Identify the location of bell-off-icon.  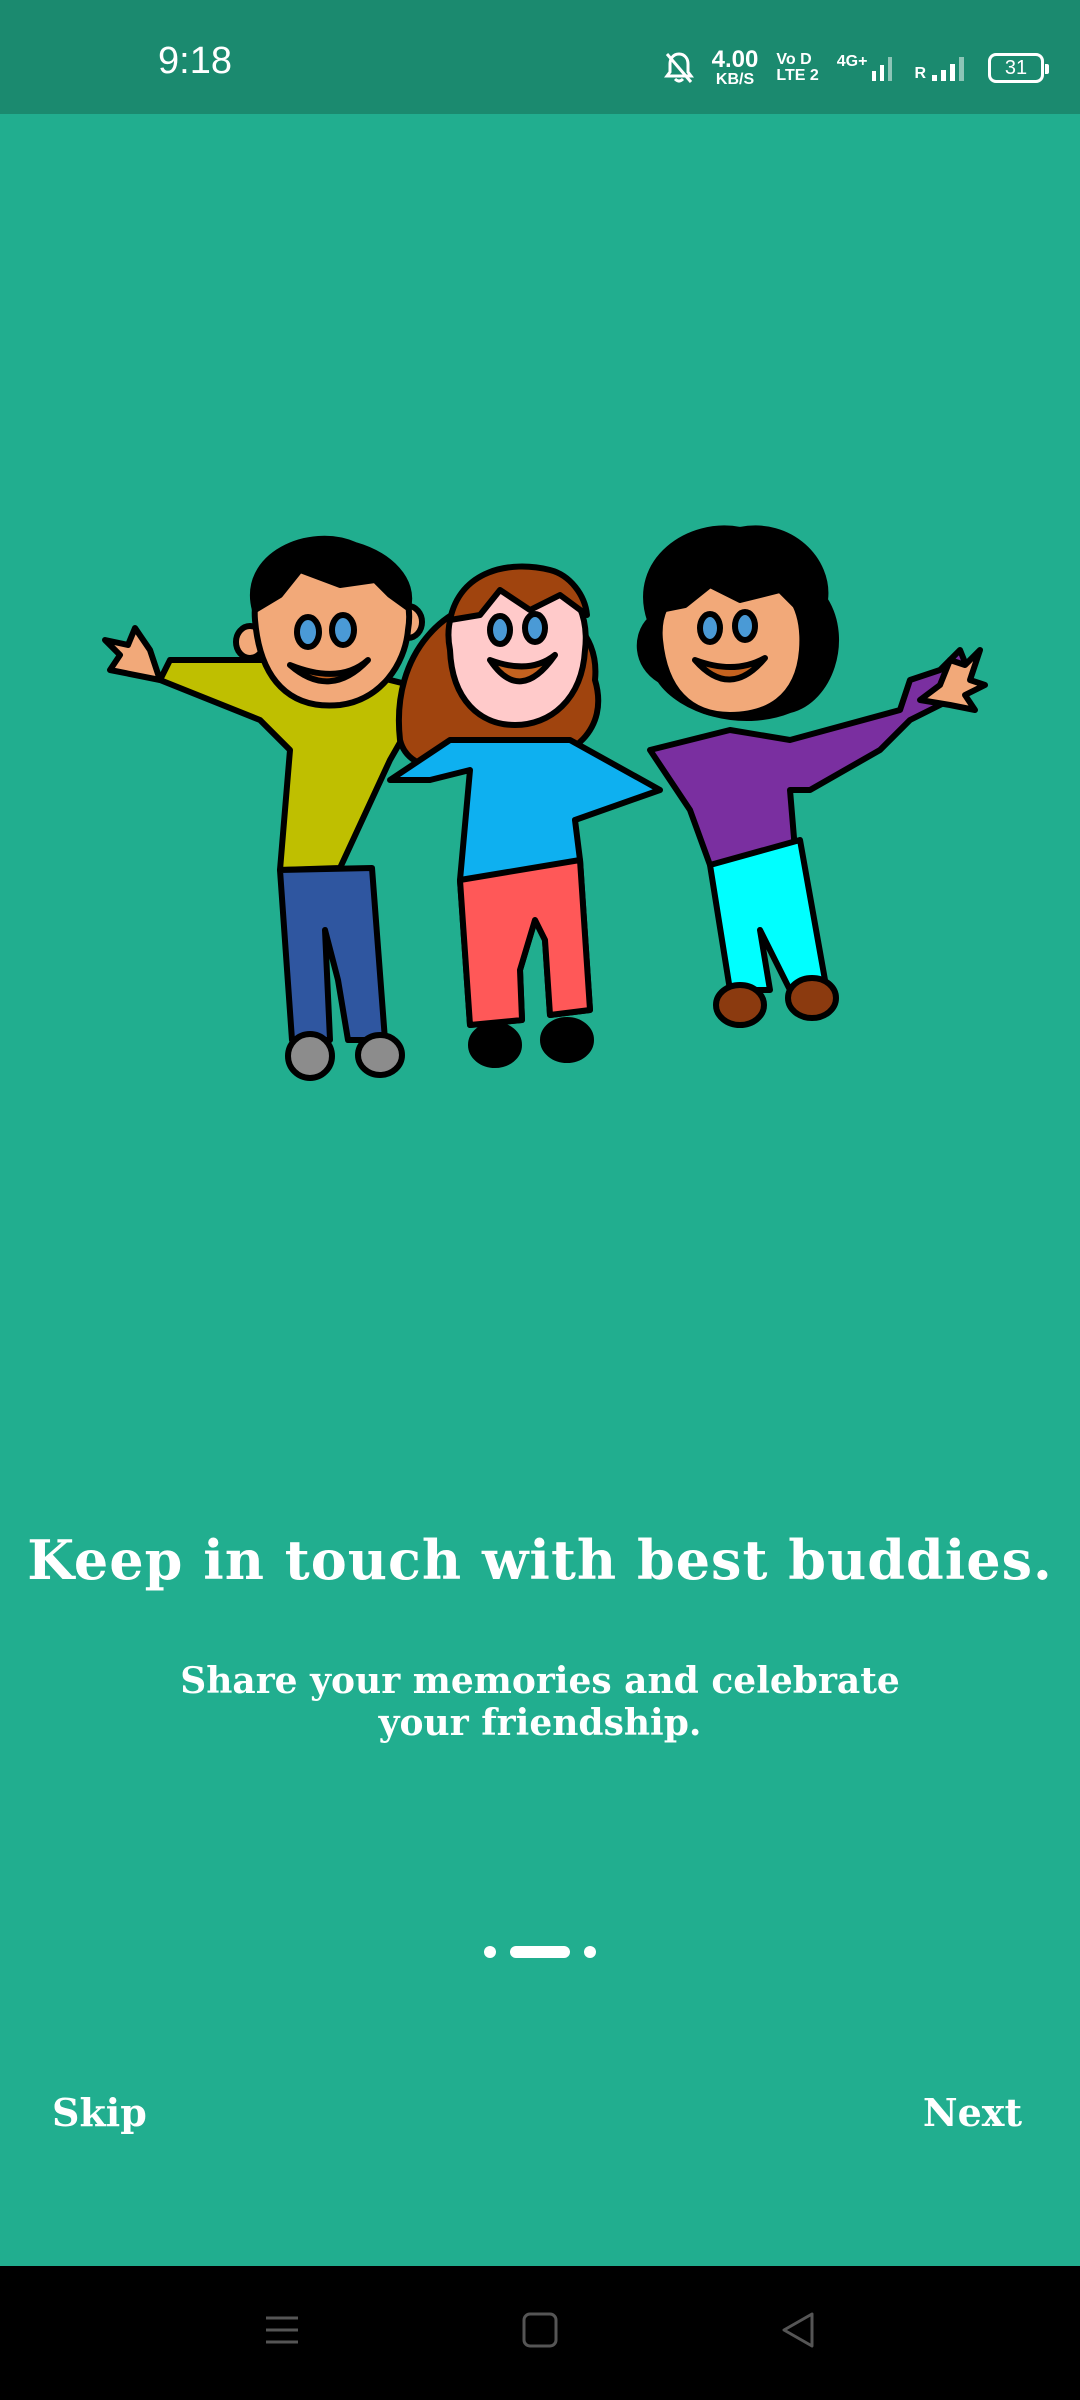
(678, 67).